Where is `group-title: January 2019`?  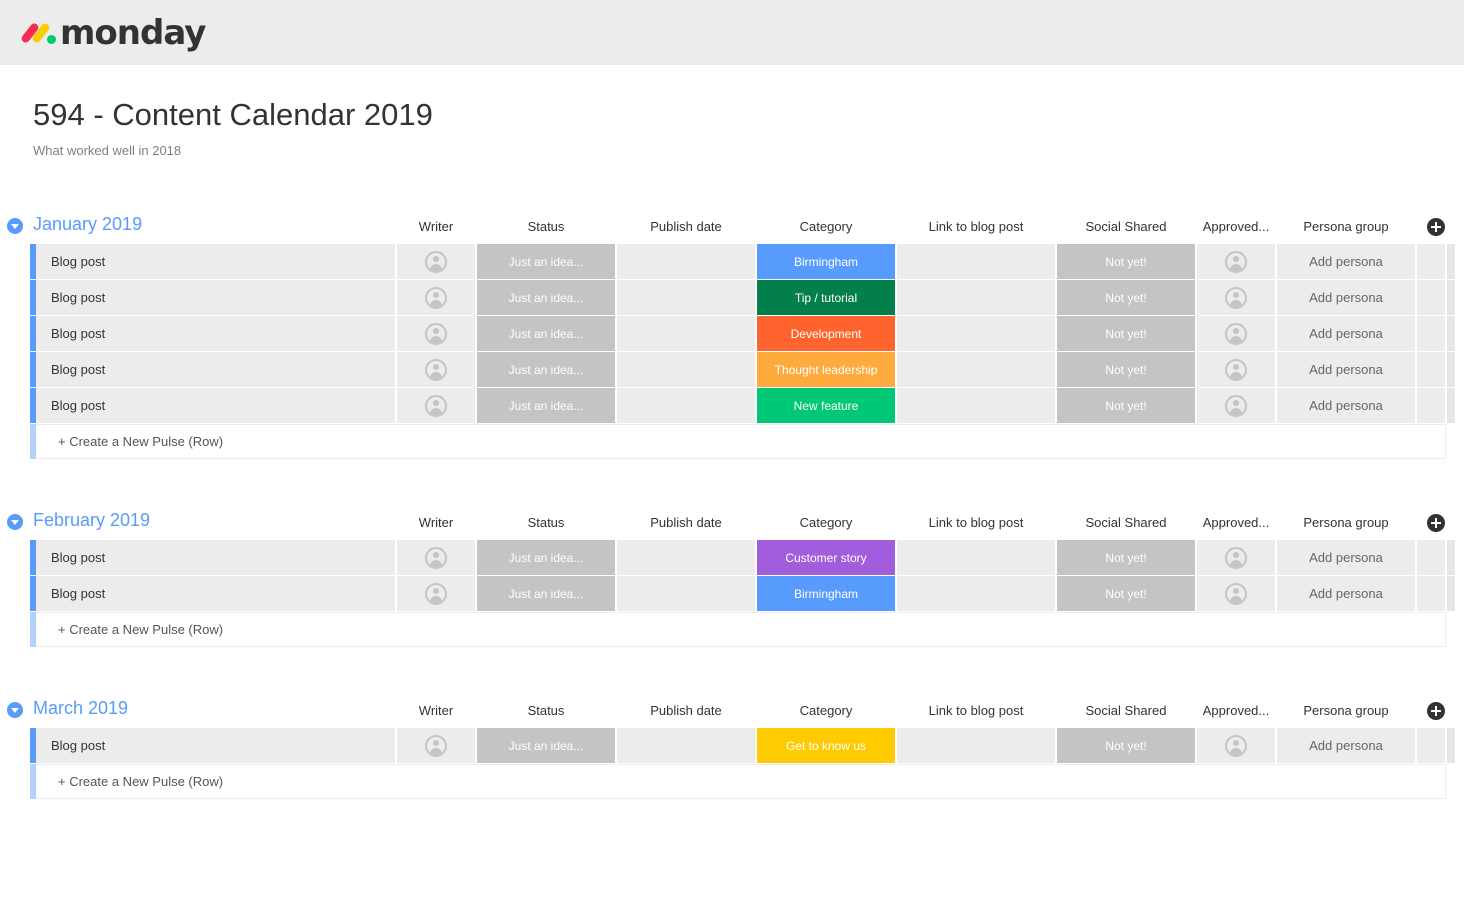
group-title: January 2019 is located at coordinates (87, 224).